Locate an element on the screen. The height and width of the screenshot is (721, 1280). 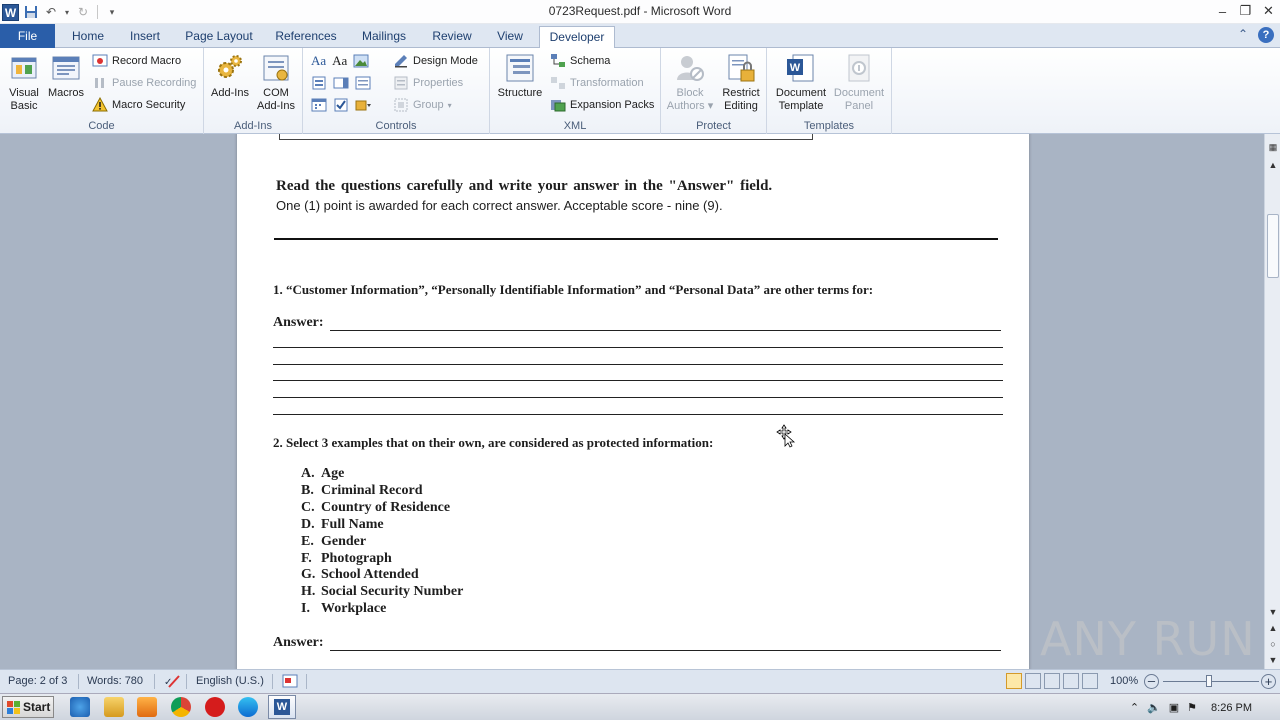
scroll-up-icon: ▲ is located at coordinates (1272, 165).